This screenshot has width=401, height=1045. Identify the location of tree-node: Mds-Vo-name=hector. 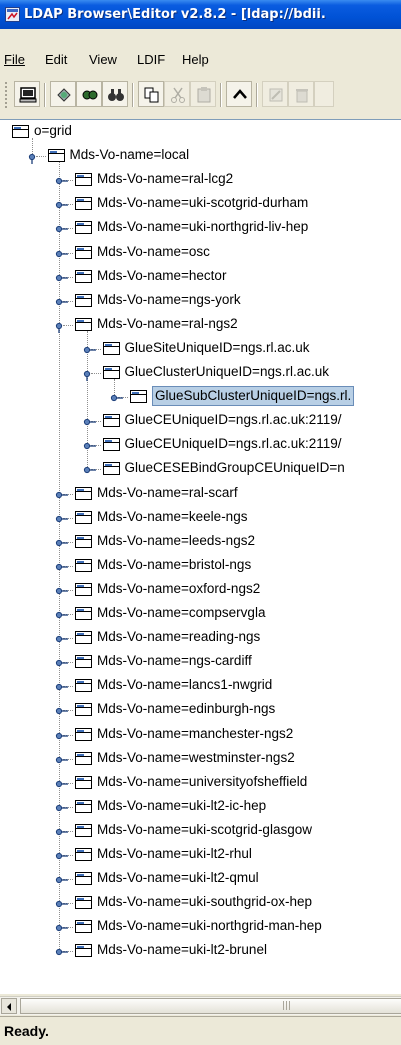
(200, 277).